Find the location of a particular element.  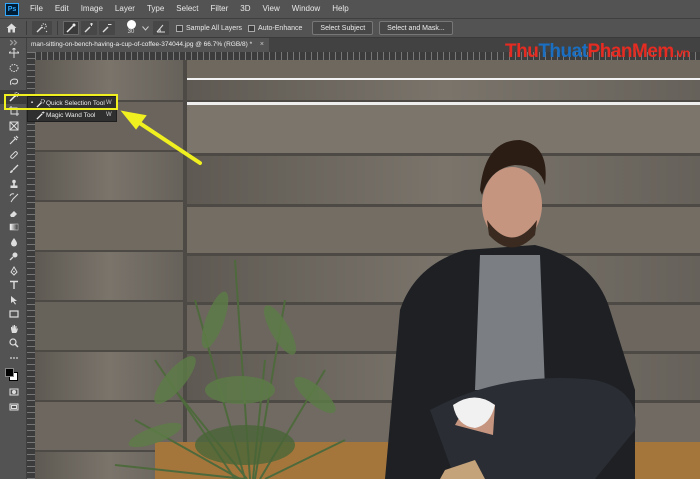

frame-icon is located at coordinates (13, 126).